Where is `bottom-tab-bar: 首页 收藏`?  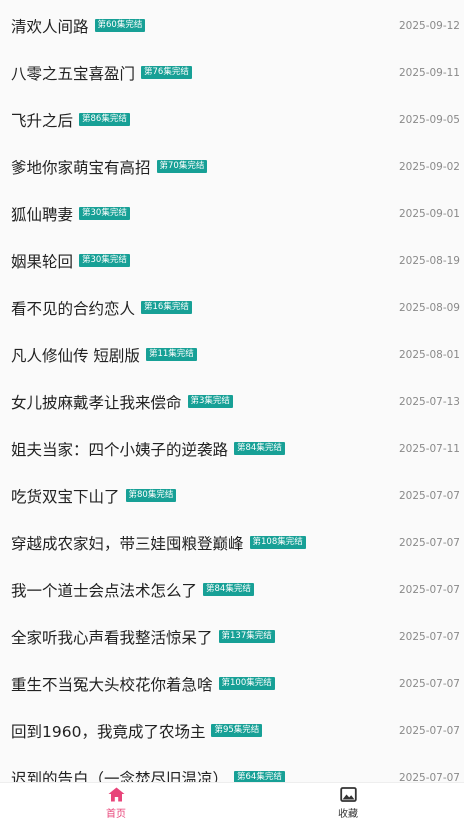 bottom-tab-bar: 首页 收藏 is located at coordinates (232, 802).